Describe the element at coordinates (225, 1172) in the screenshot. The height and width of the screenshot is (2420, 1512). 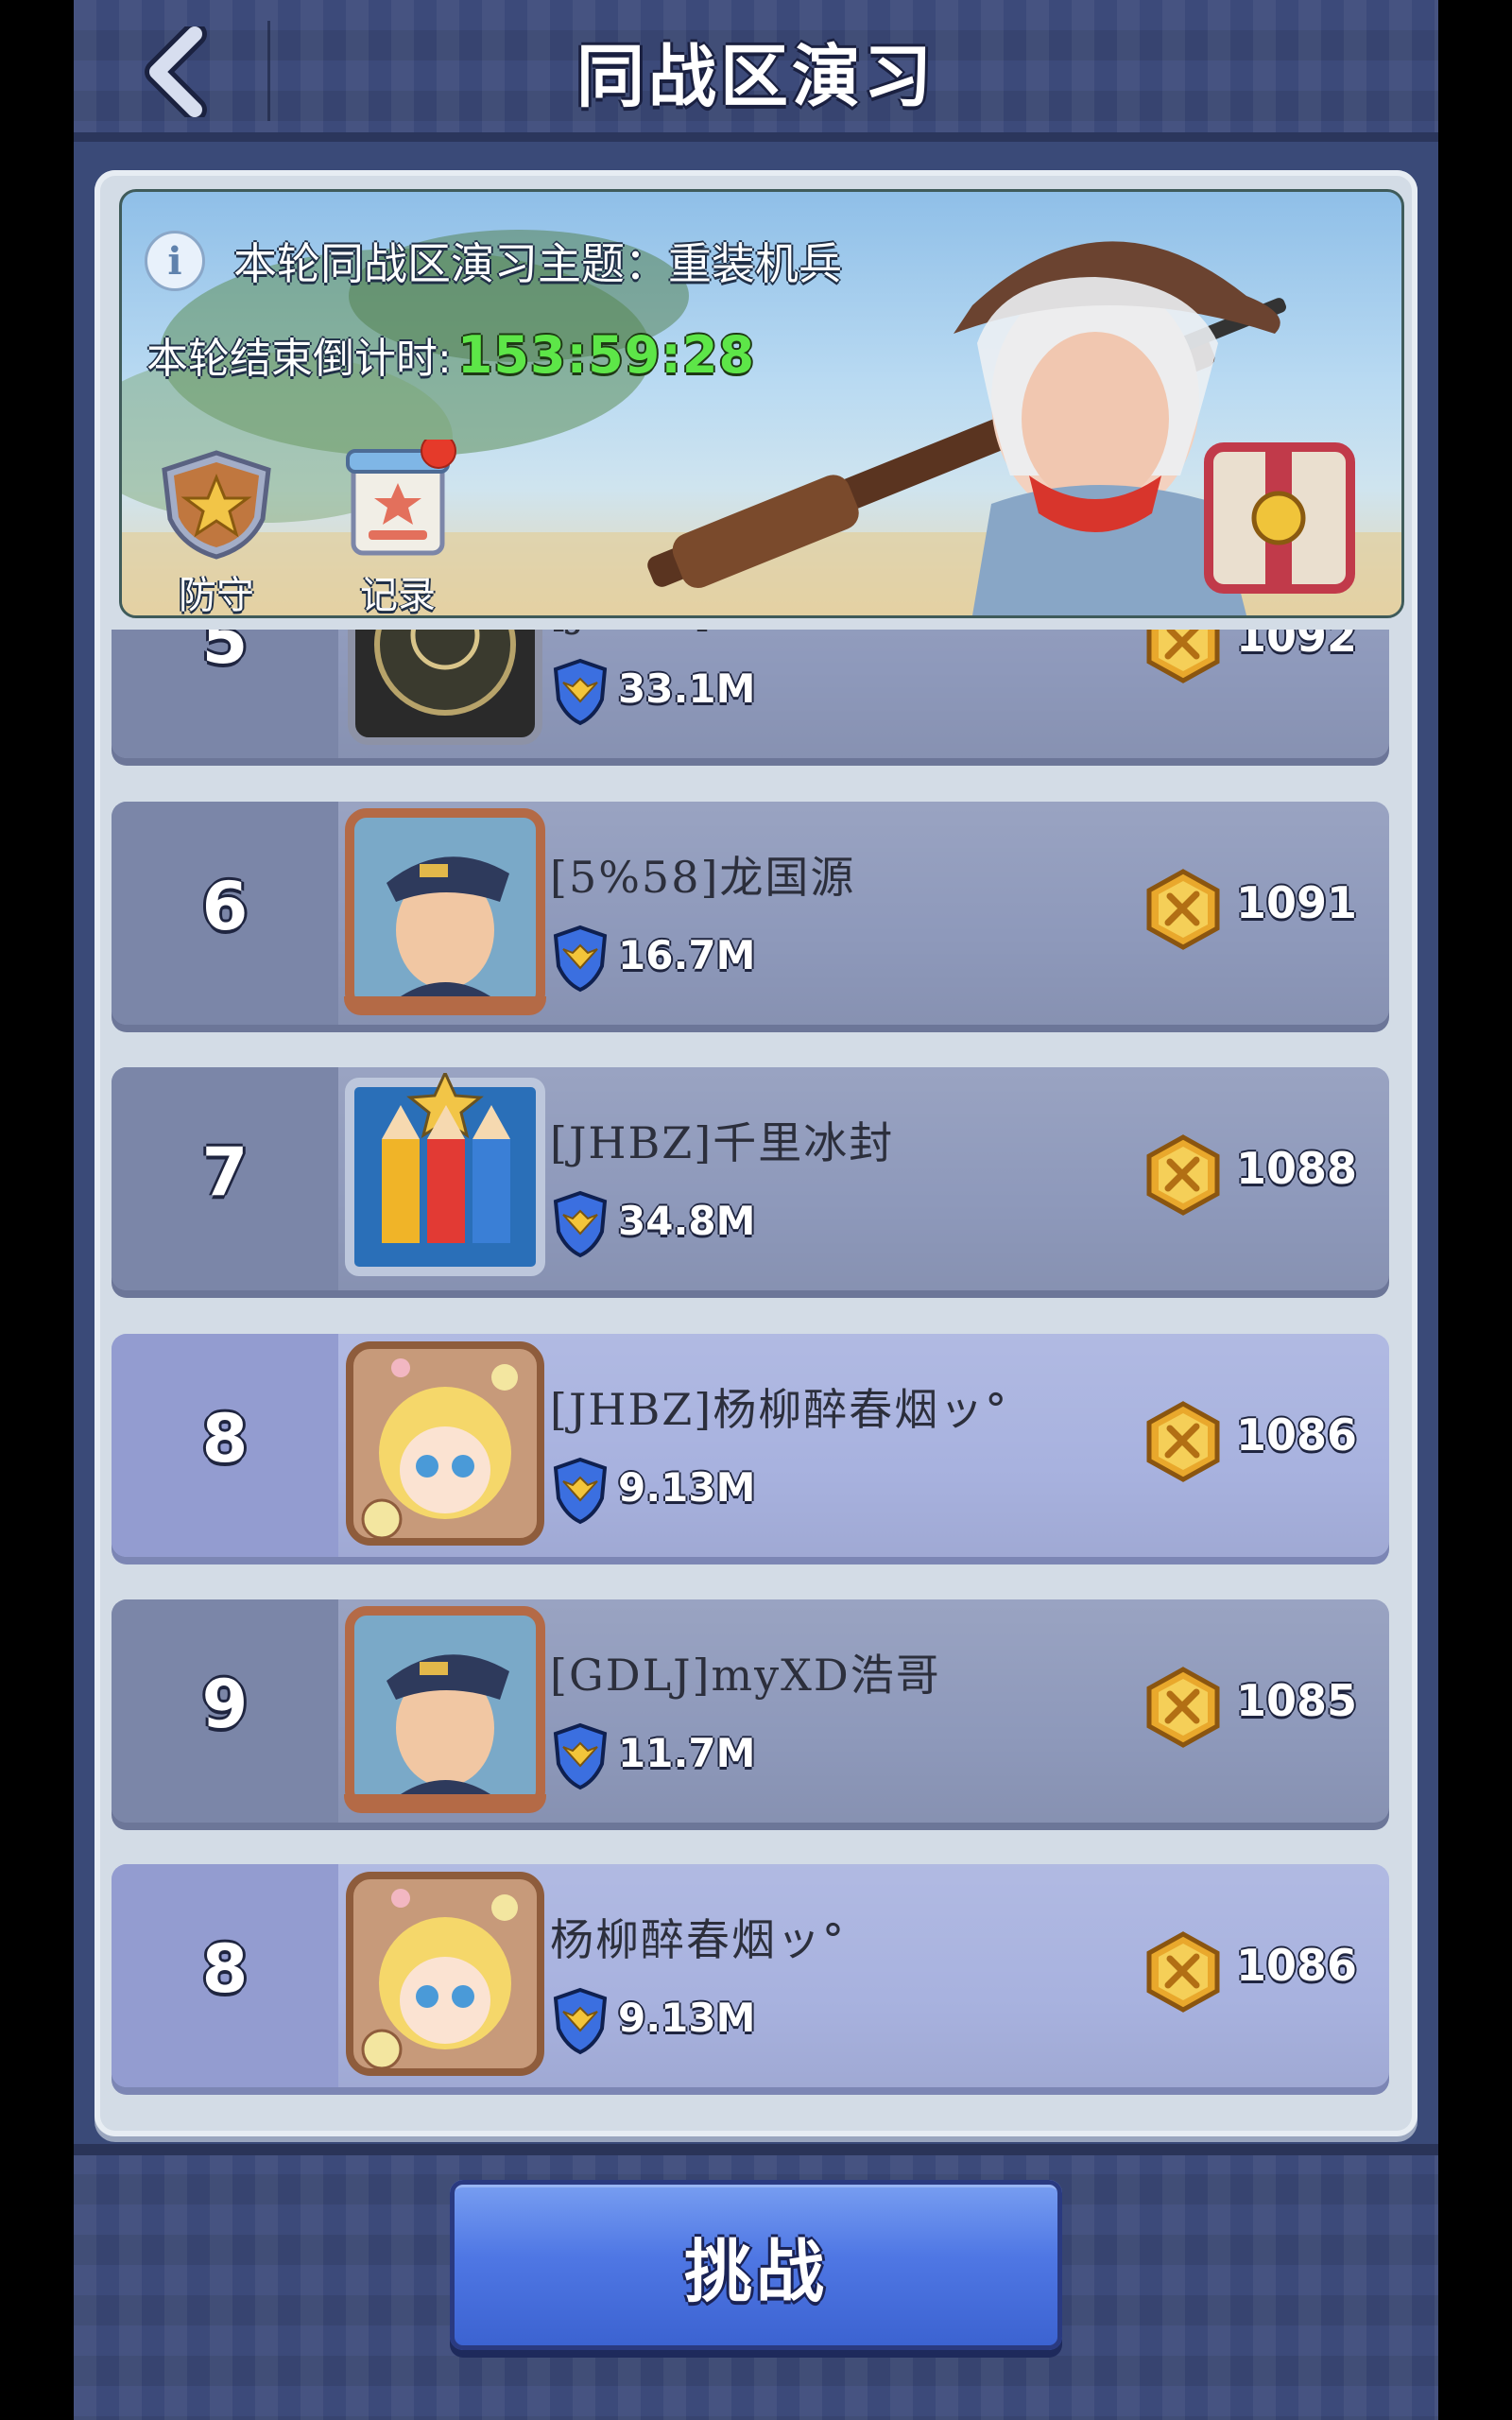
I see `rank-number: 7` at that location.